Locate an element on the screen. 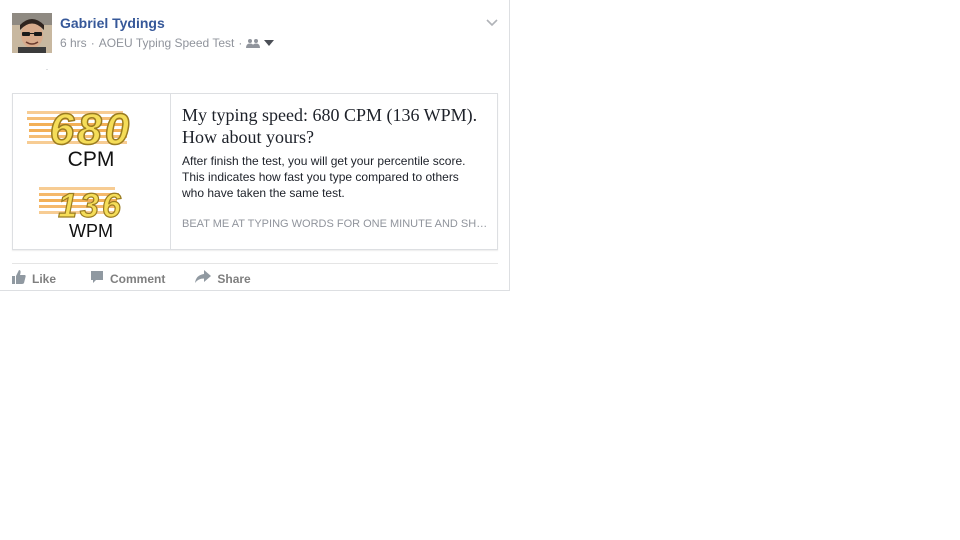 Image resolution: width=960 pixels, height=540 pixels. share-arrow-icon is located at coordinates (203, 278).